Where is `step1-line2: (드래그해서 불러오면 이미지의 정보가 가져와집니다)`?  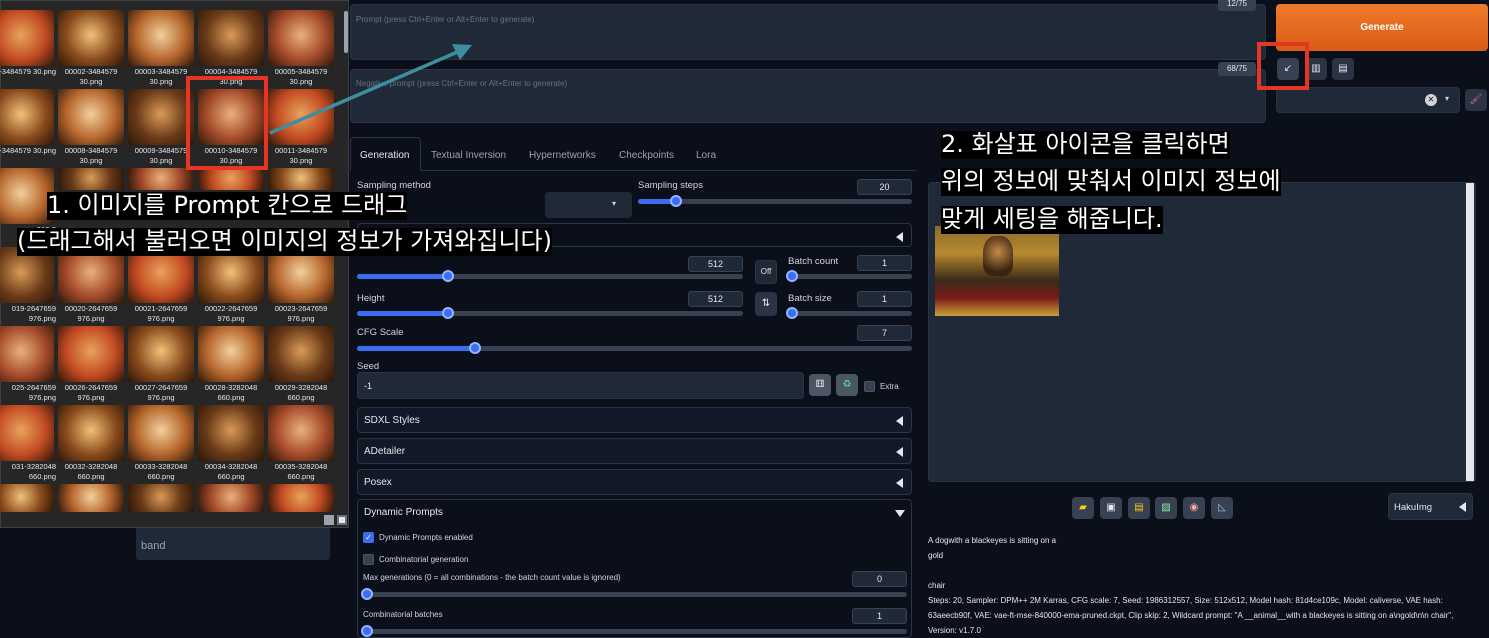 step1-line2: (드래그해서 불러오면 이미지의 정보가 가져와집니다) is located at coordinates (285, 241).